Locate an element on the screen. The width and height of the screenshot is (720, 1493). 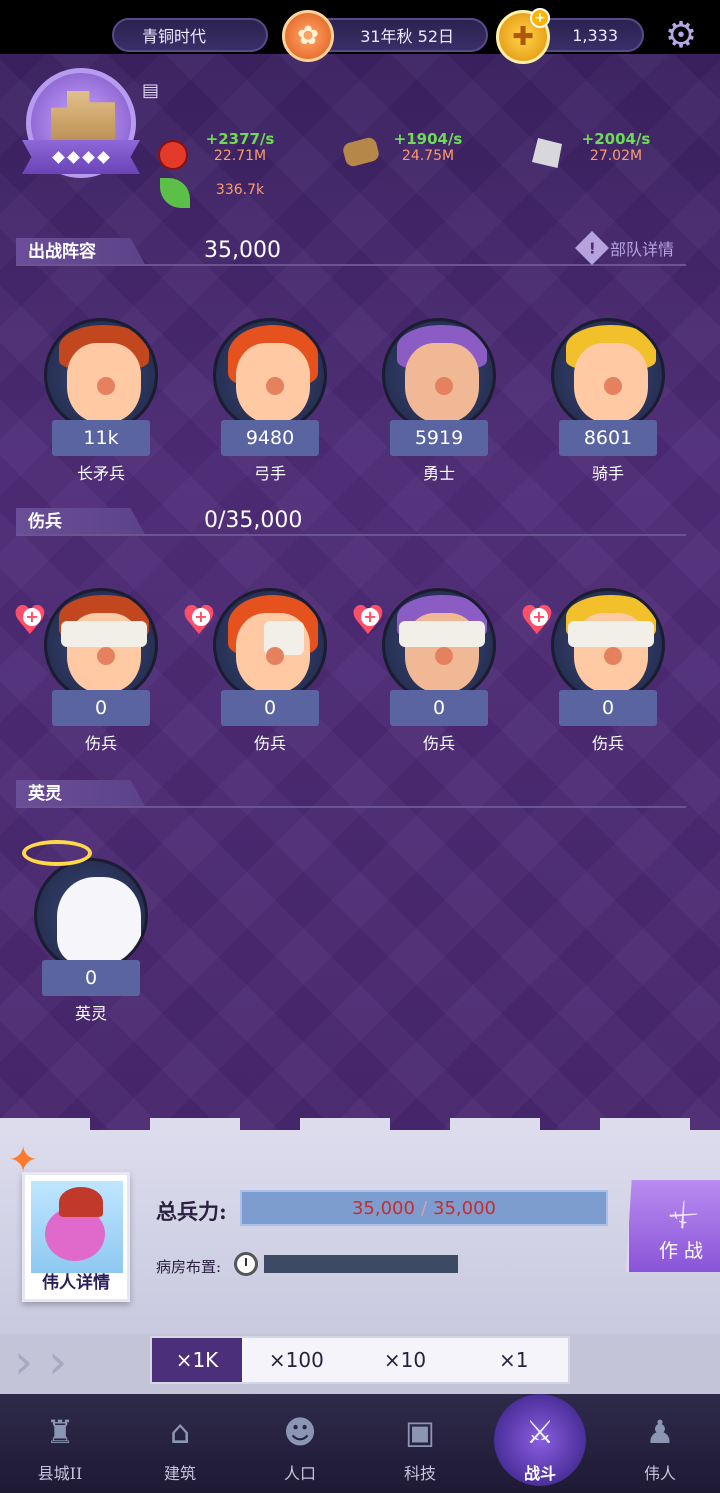
unit-name: 弓手 is located at coordinates (269, 473).